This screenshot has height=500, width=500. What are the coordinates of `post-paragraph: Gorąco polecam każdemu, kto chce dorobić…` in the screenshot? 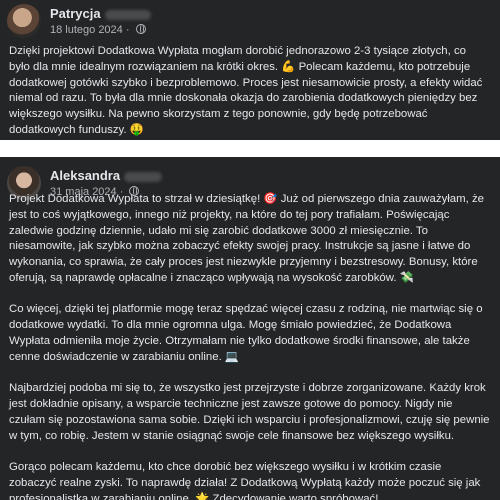 It's located at (245, 480).